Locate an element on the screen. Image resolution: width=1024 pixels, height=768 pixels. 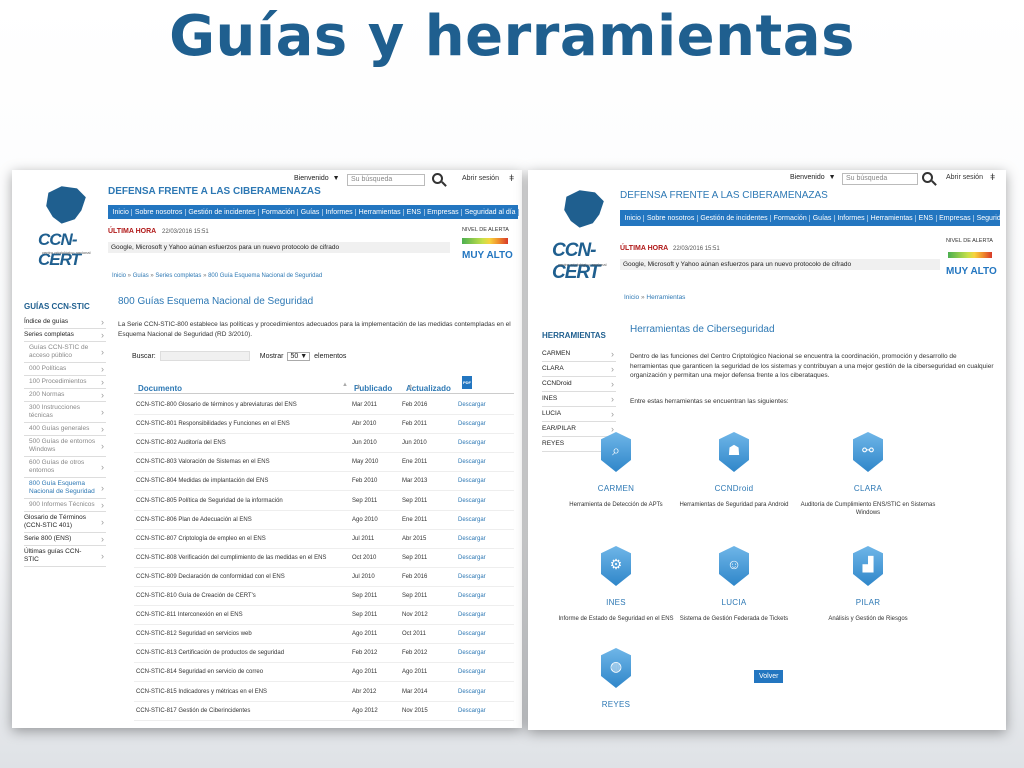
table-search-input is located at coordinates (204, 356).